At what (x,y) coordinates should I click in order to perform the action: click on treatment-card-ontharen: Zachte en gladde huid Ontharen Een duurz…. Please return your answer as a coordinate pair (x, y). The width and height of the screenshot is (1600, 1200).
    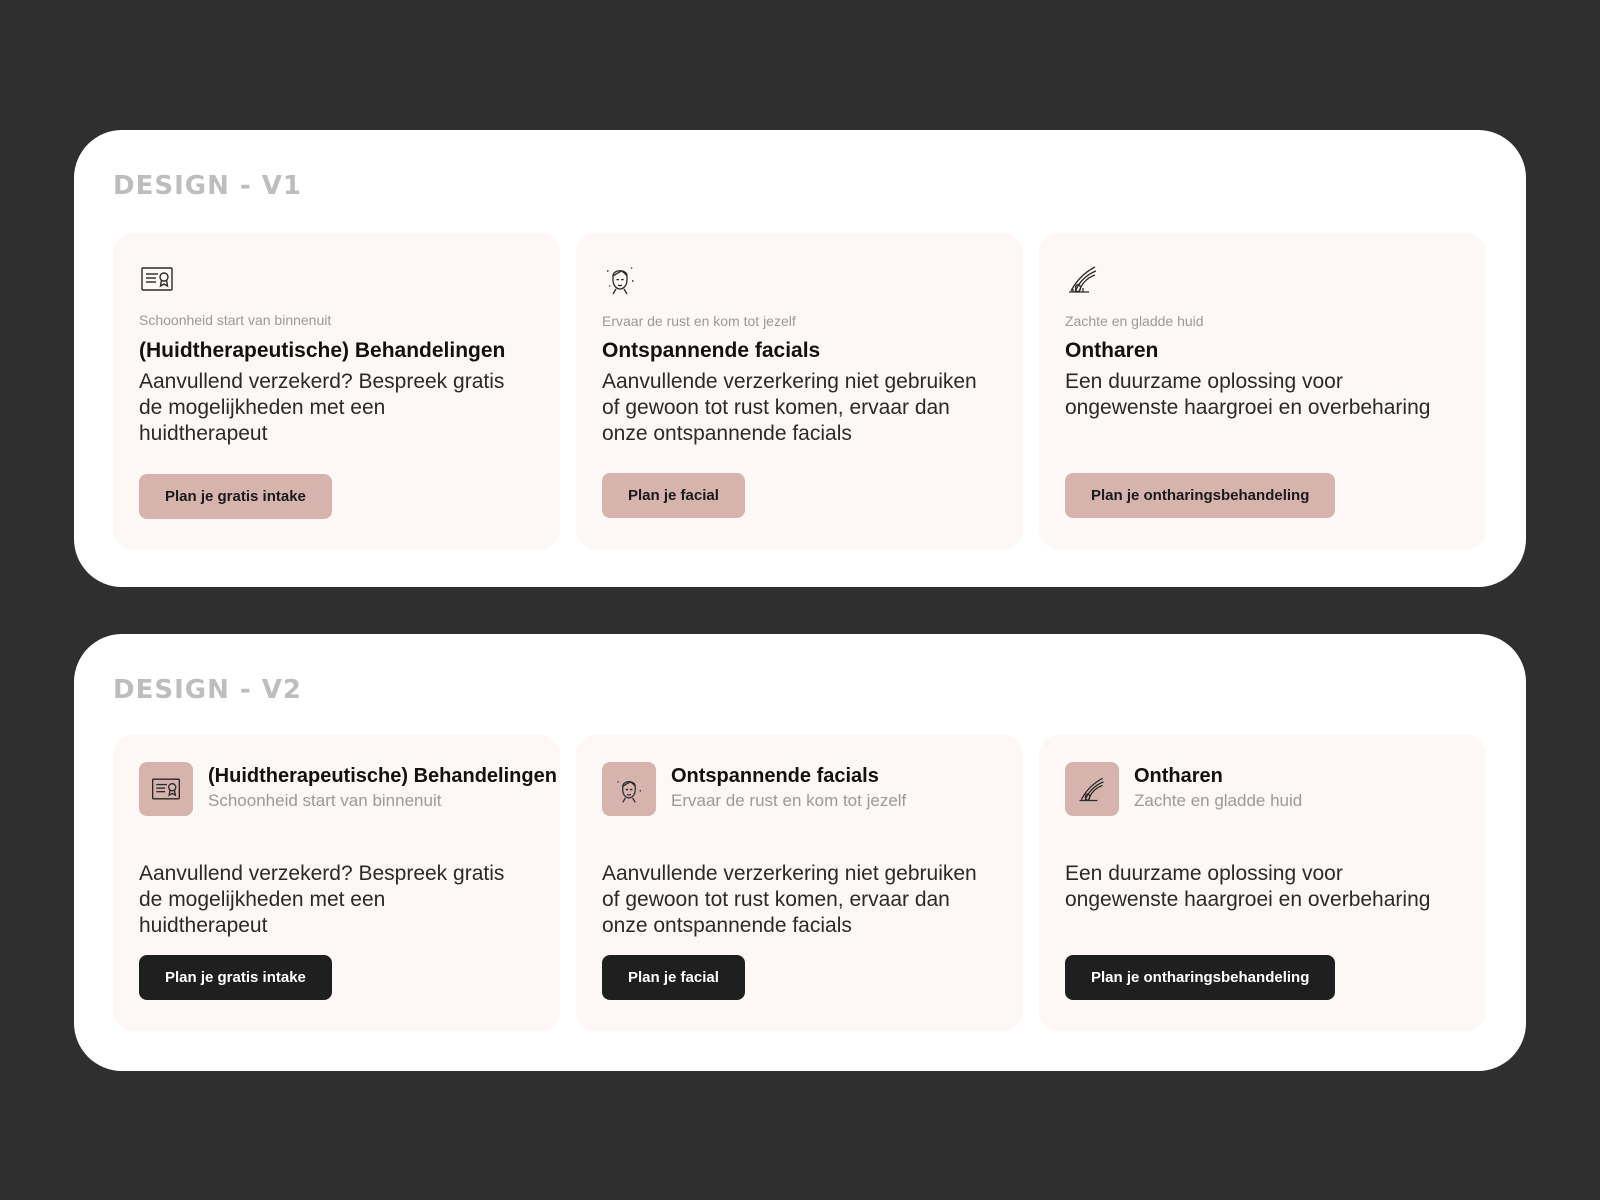
    Looking at the image, I should click on (1262, 391).